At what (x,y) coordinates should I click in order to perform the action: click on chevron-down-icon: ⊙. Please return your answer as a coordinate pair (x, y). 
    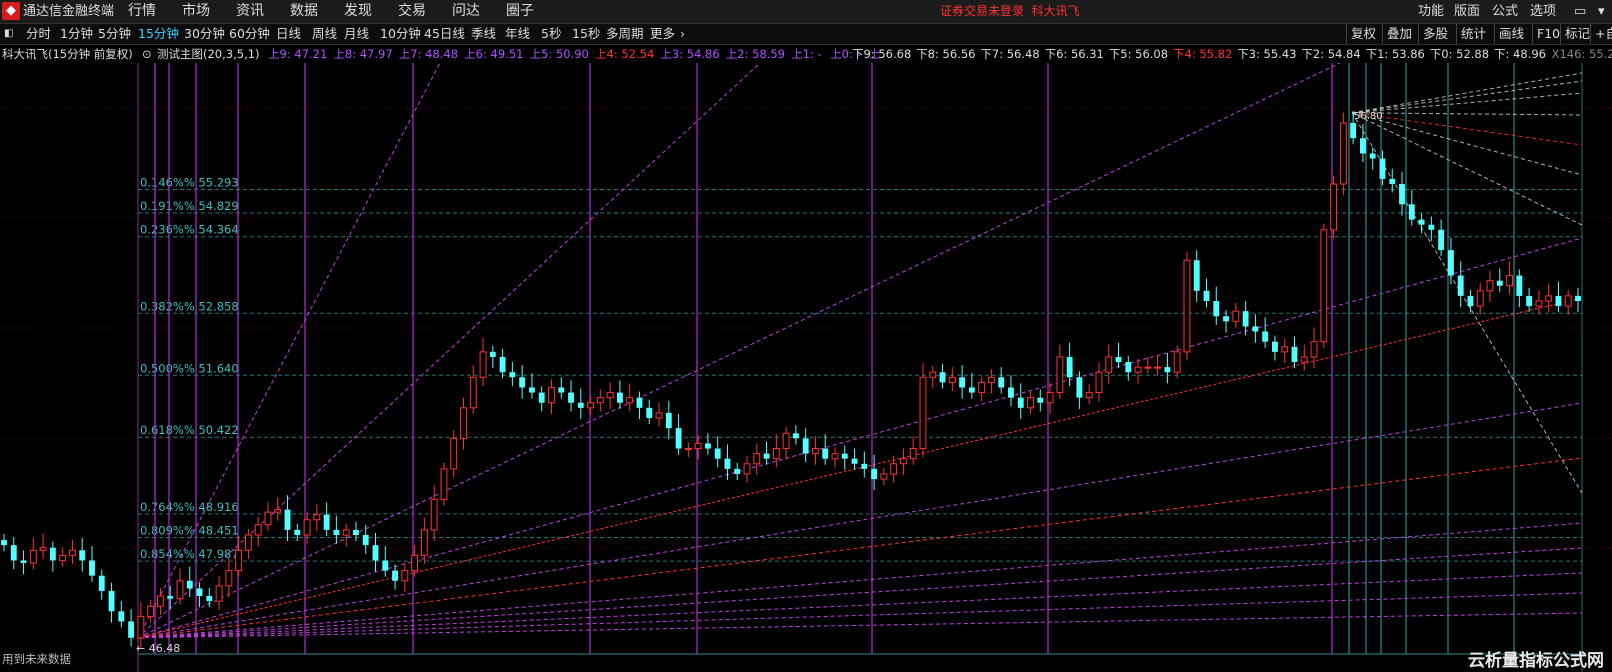
    Looking at the image, I should click on (147, 54).